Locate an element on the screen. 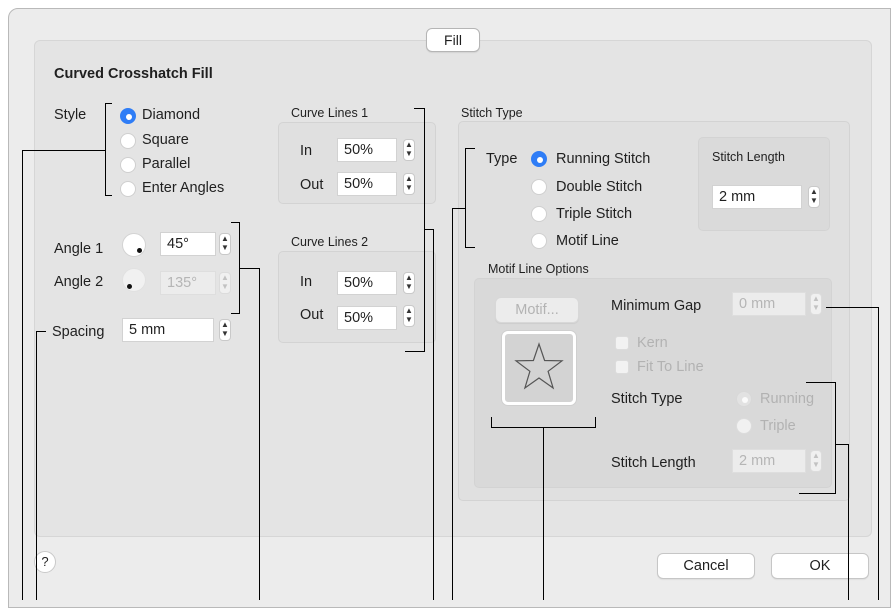 This screenshot has width=891, height=608. curve-lines-1-title: Curve Lines 1 is located at coordinates (330, 113).